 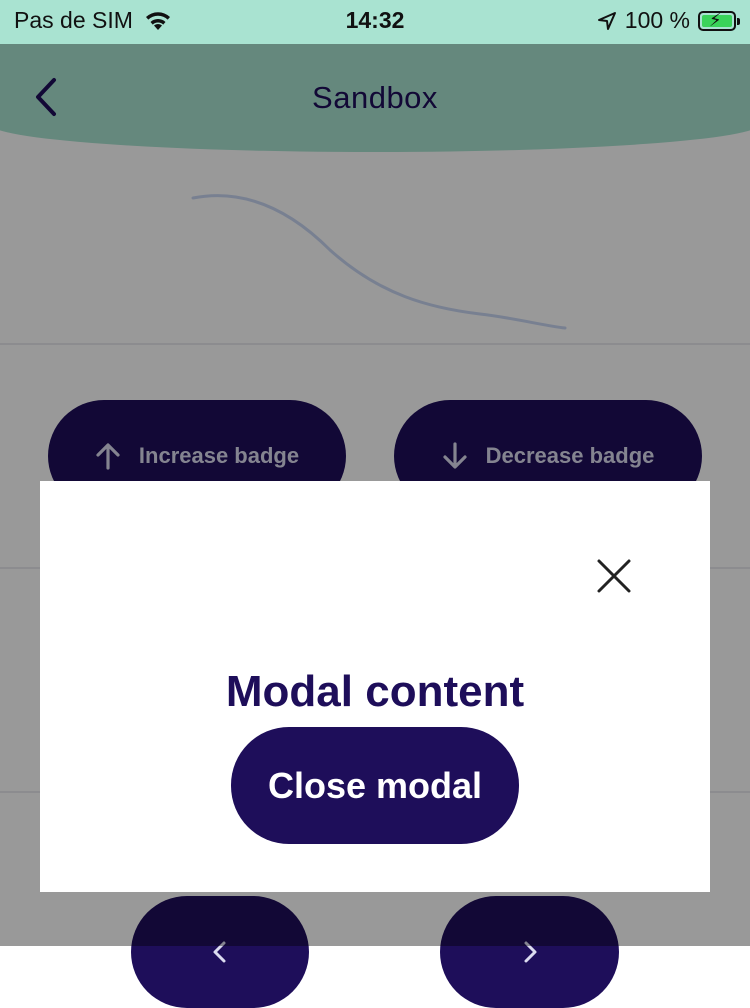 What do you see at coordinates (375, 22) in the screenshot?
I see `status-bar: Pas de SIM 14:32 100 % ⚡` at bounding box center [375, 22].